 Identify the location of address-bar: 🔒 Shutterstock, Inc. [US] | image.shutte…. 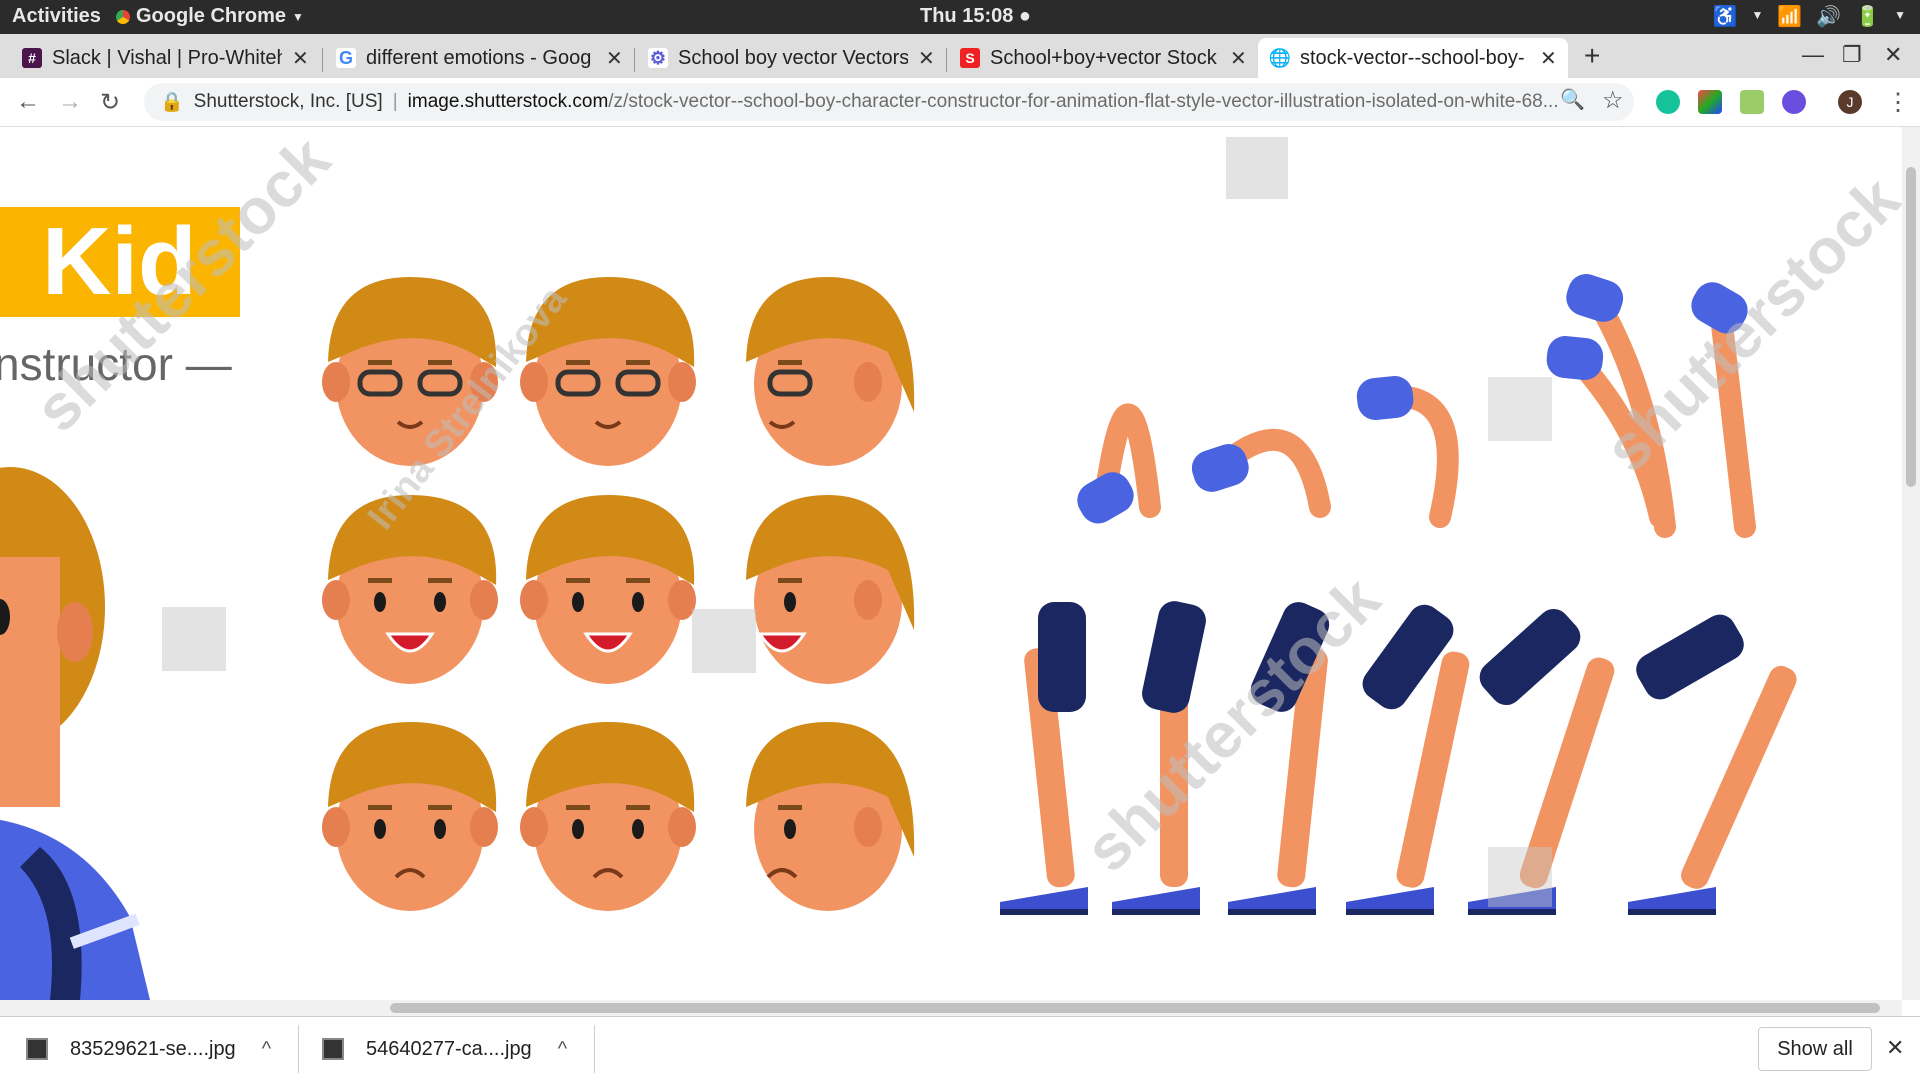
(889, 102).